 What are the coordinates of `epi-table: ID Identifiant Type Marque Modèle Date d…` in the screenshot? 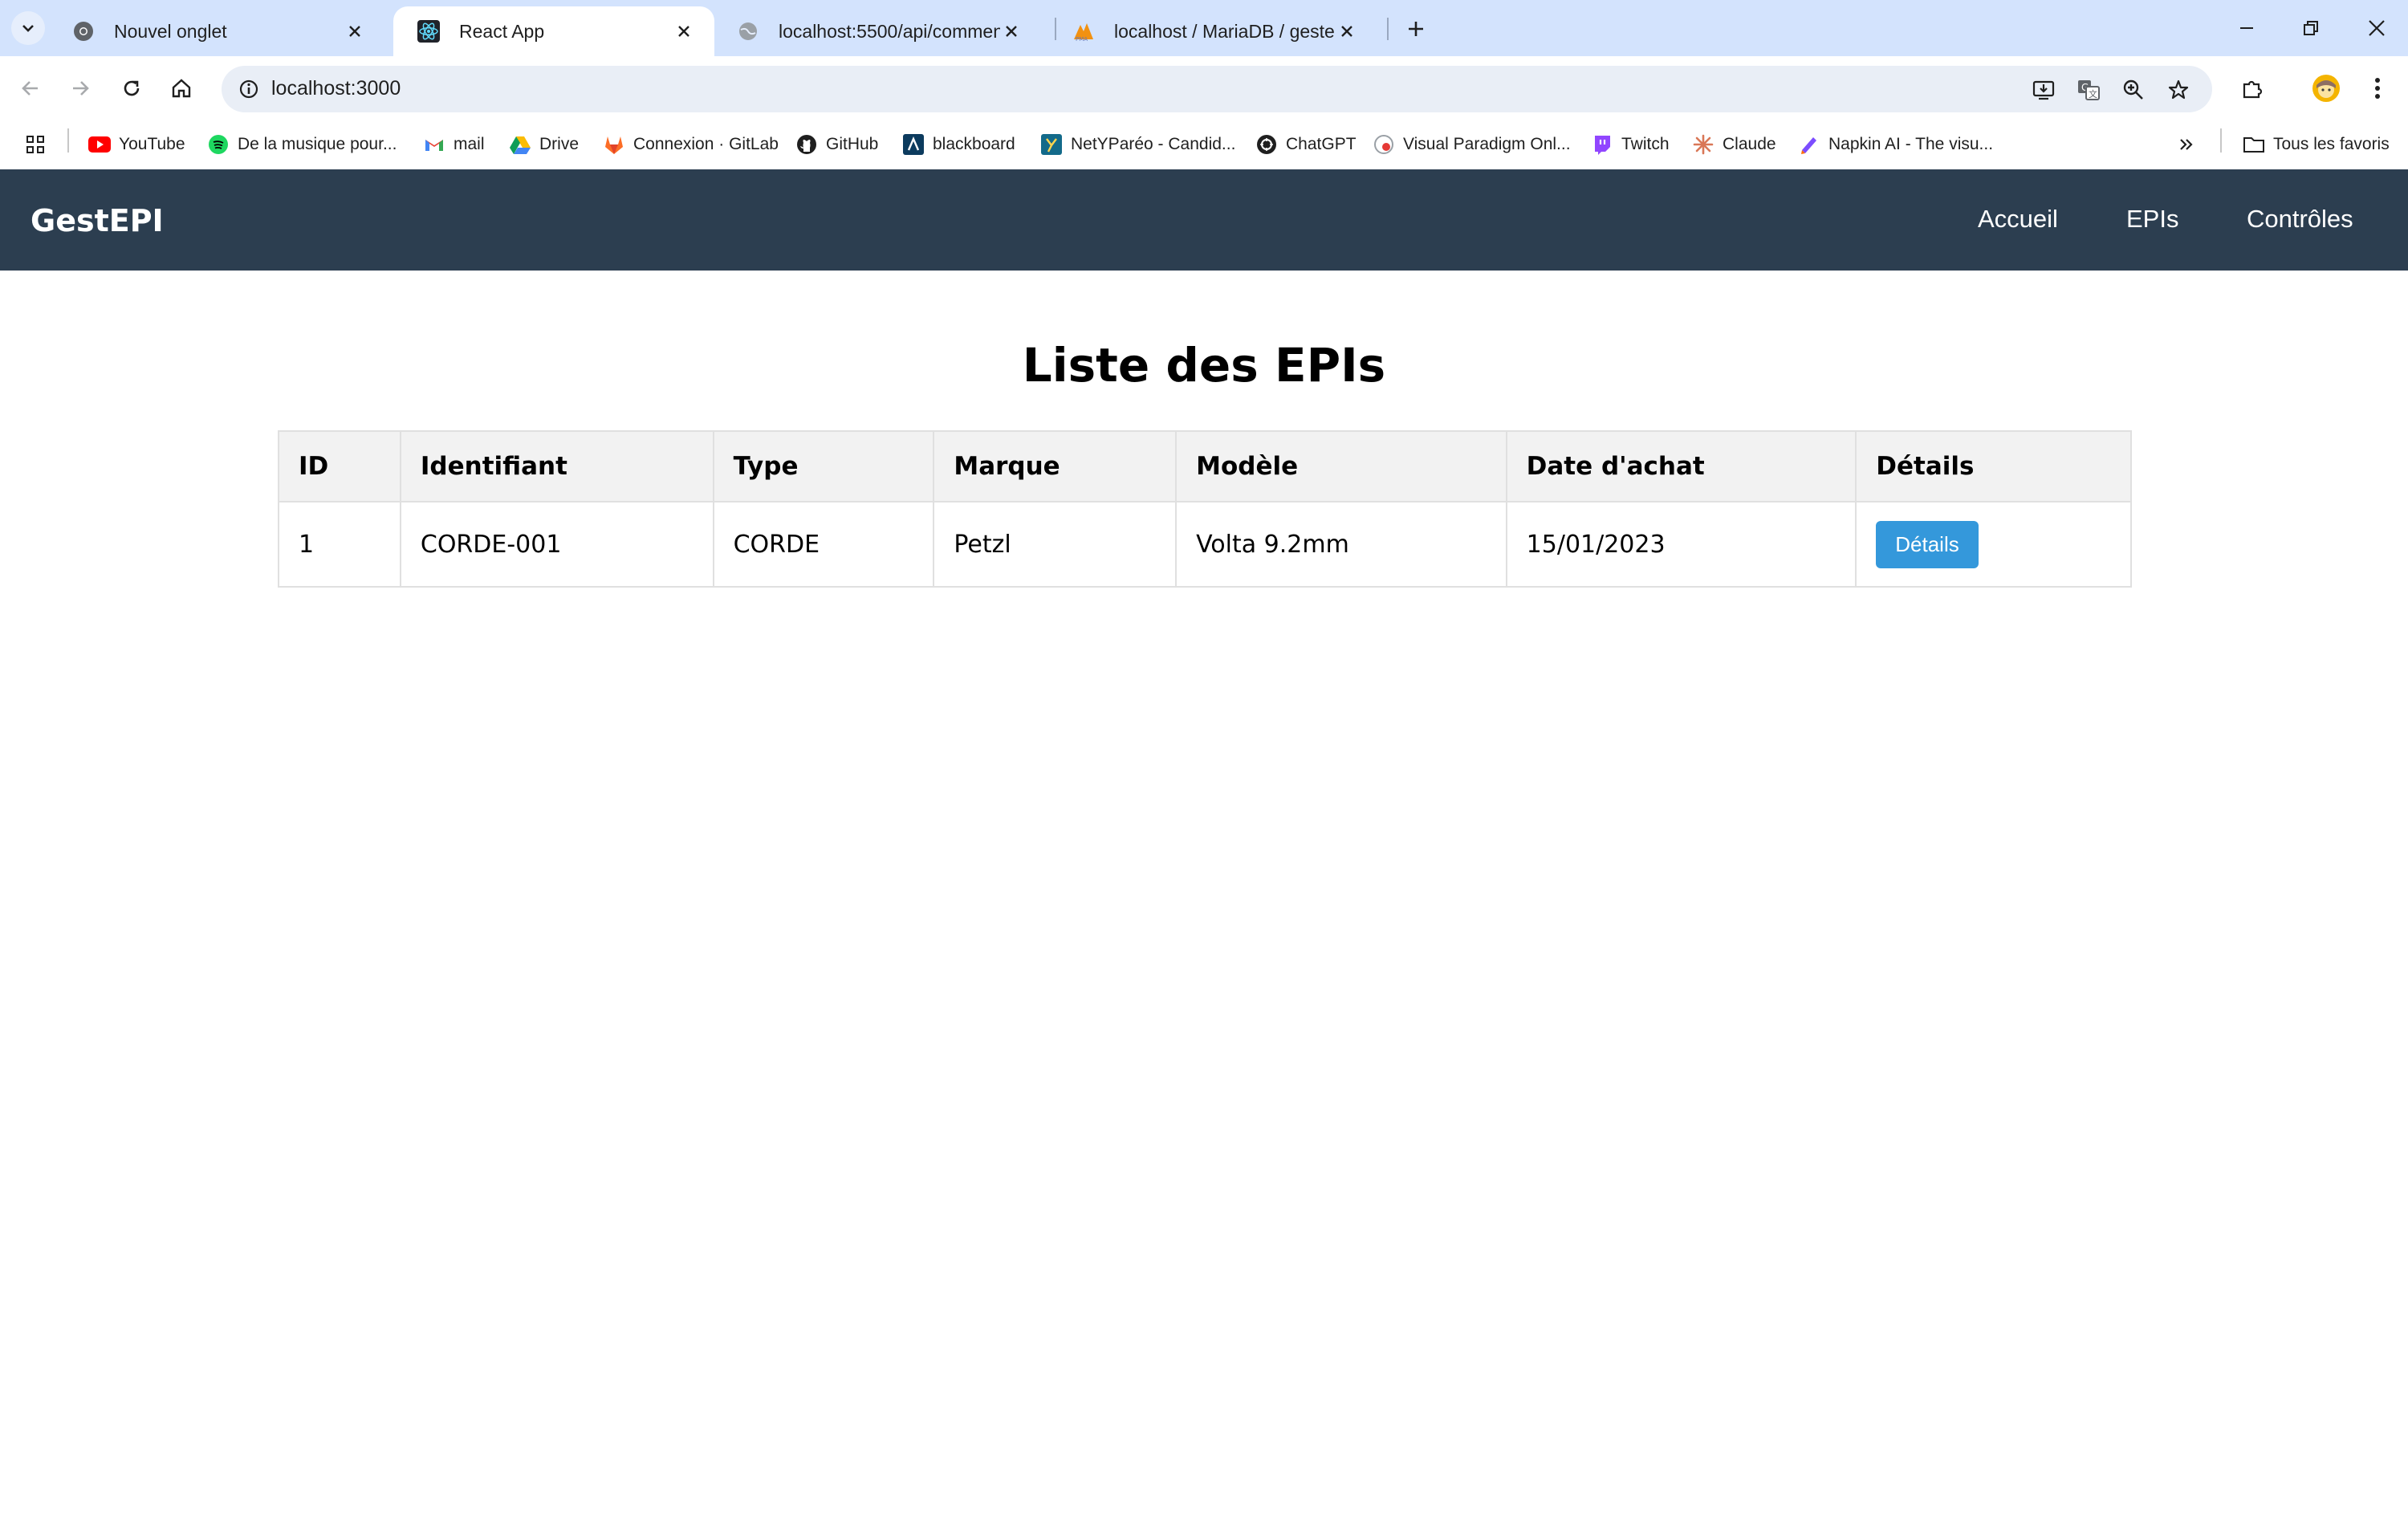 It's located at (1205, 509).